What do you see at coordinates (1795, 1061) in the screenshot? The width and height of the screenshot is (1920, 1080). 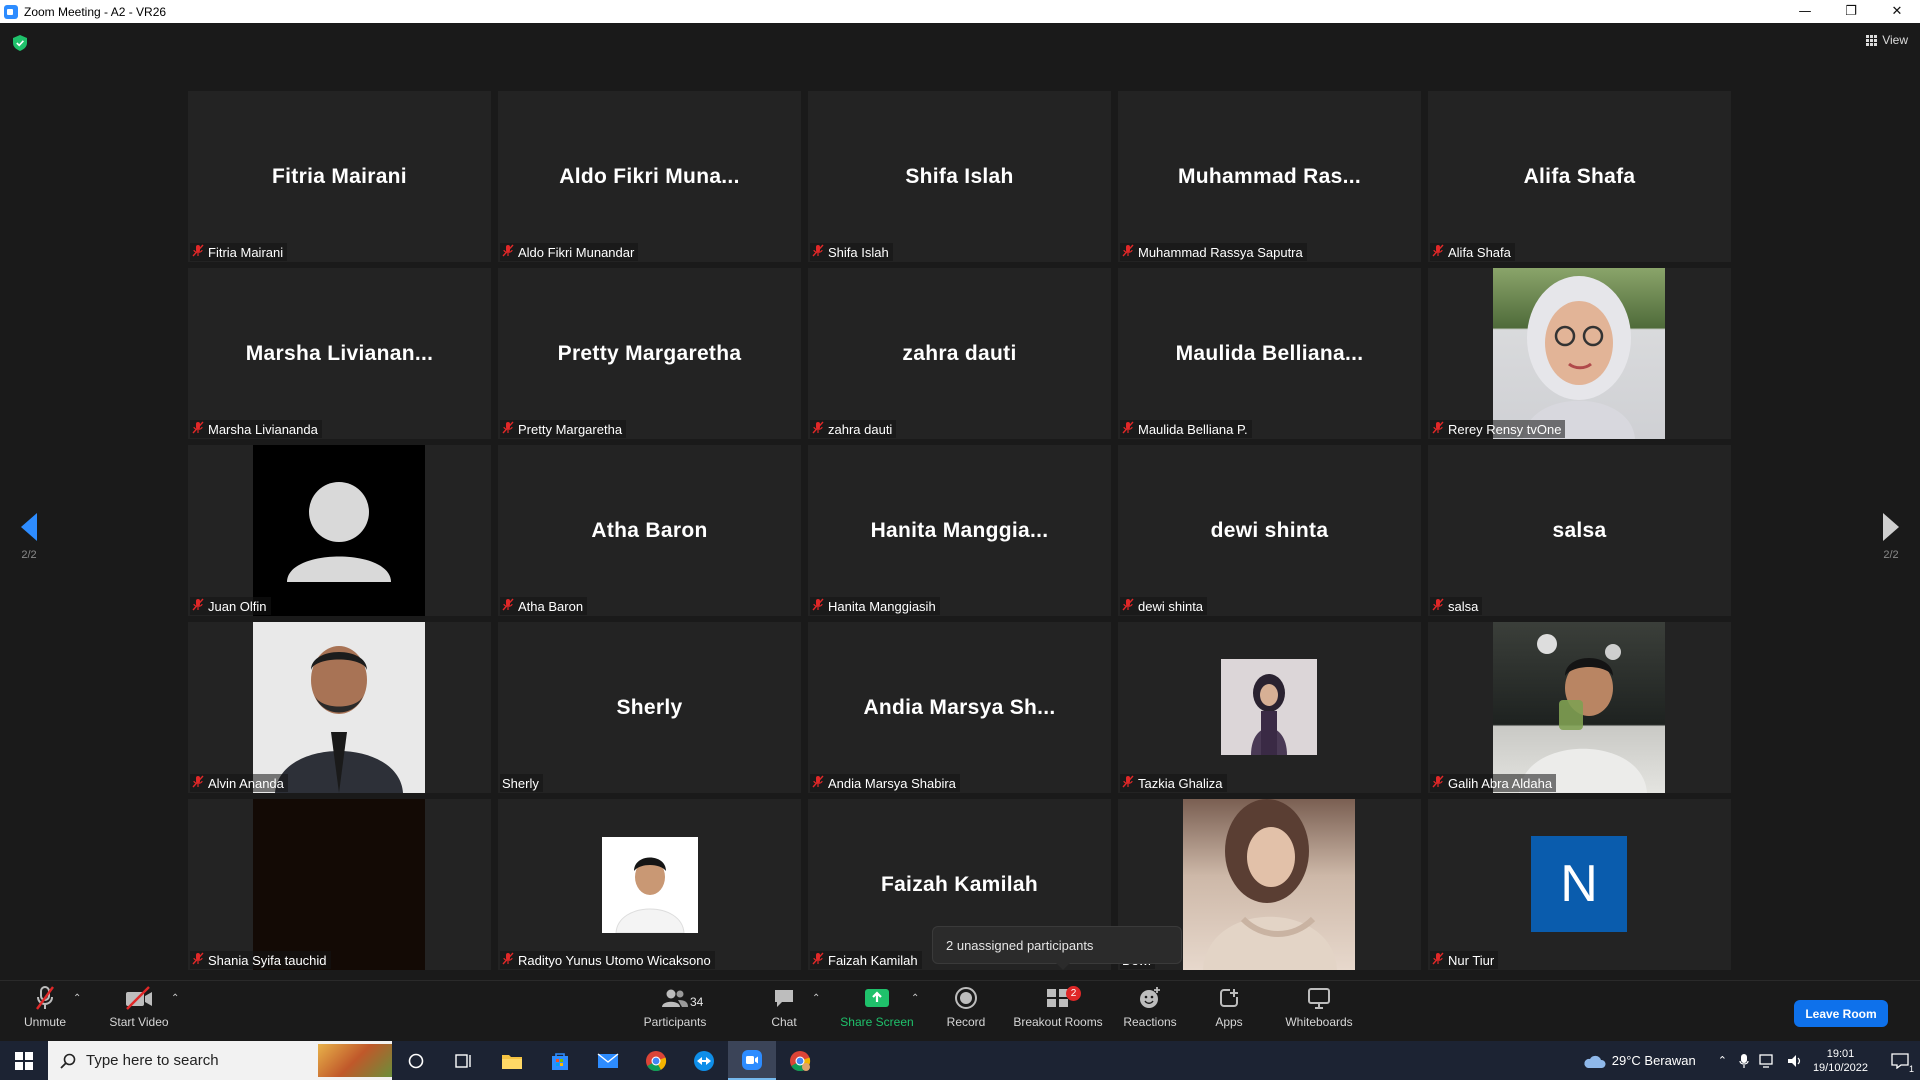 I see `volume-icon` at bounding box center [1795, 1061].